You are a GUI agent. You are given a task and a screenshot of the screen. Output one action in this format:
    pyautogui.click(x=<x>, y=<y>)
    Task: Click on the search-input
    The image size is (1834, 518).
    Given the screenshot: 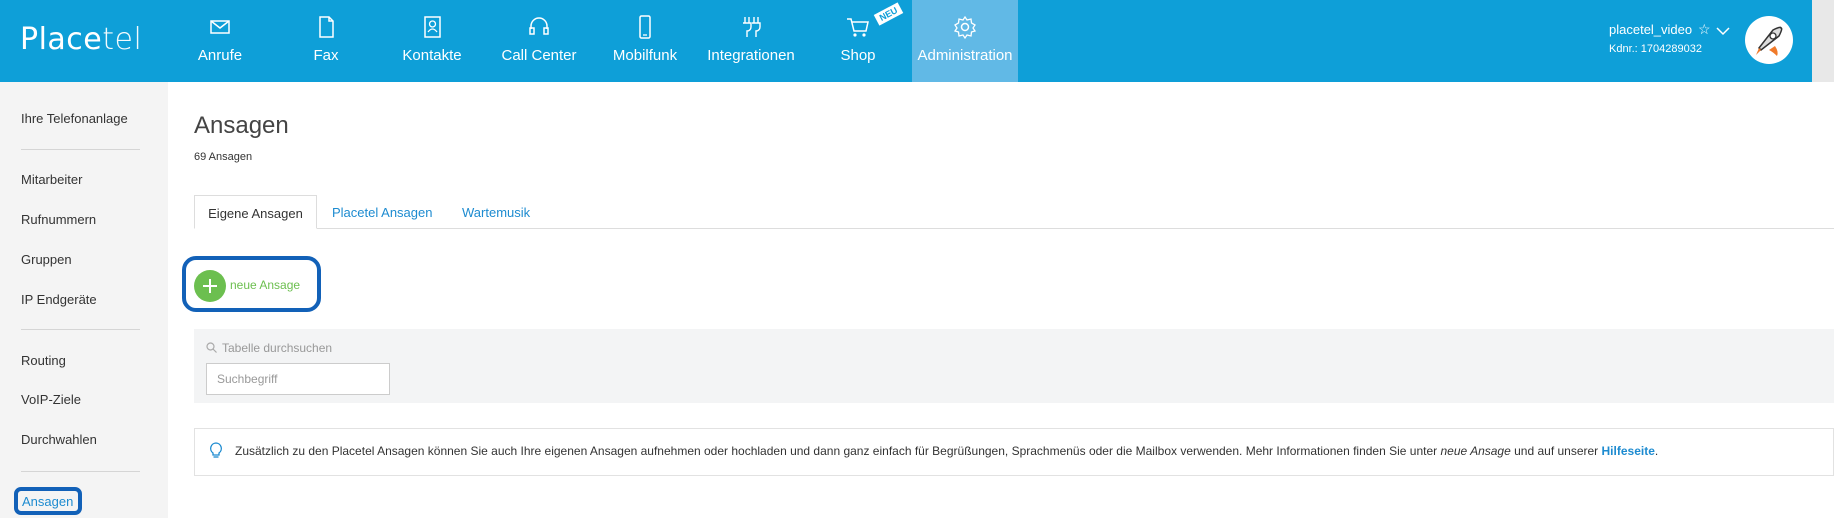 What is the action you would take?
    pyautogui.click(x=298, y=379)
    